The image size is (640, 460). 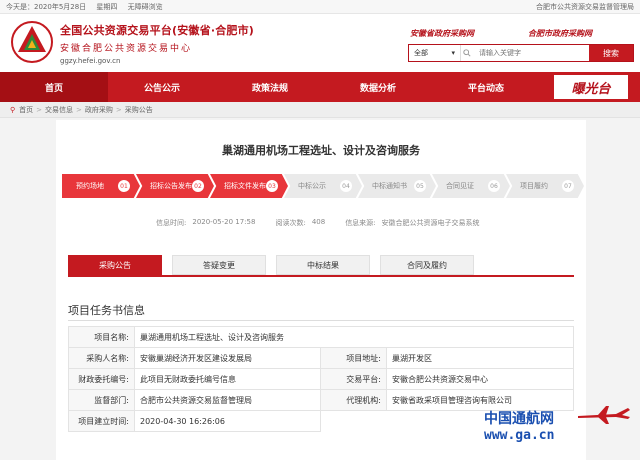 I want to click on detail-tabs: 采购公告 答疑变更 中标结果 合同及履约, so click(x=271, y=265).